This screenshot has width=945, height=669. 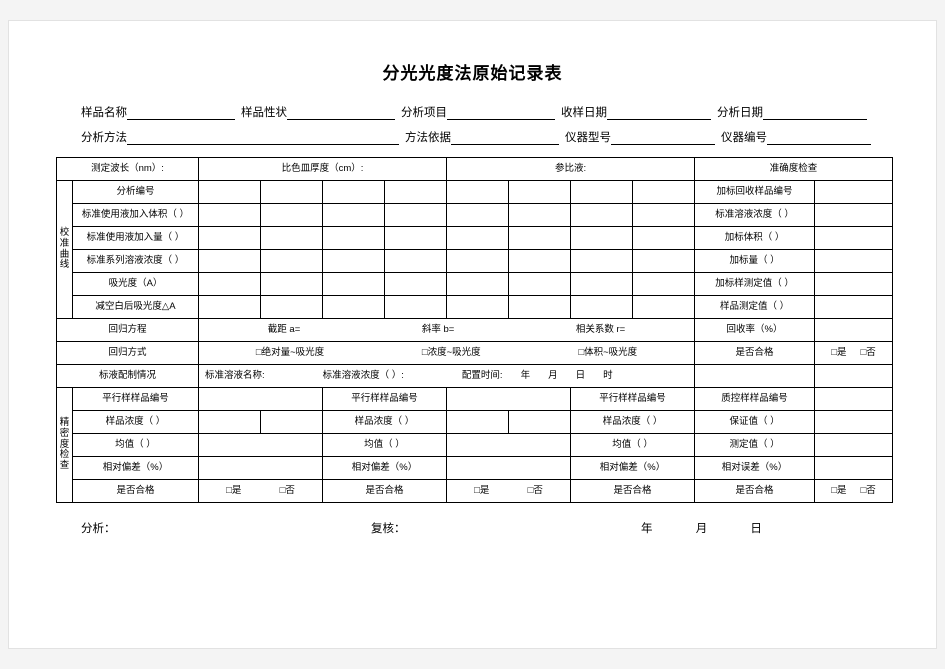 I want to click on cell-standard-prep-details: 标准溶液名称: 标准溶液浓度（ ）: 配置时间: 年 月 日 时, so click(x=446, y=376).